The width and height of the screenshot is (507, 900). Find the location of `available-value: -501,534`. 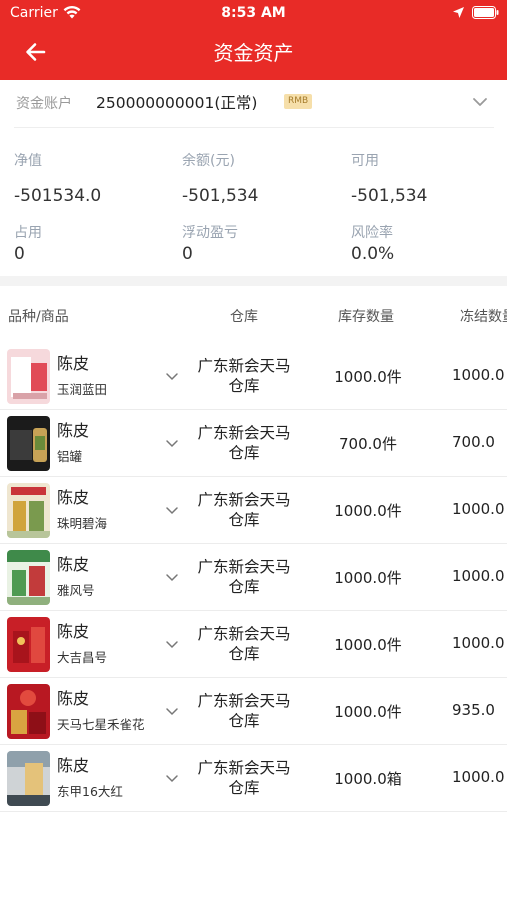

available-value: -501,534 is located at coordinates (389, 196).